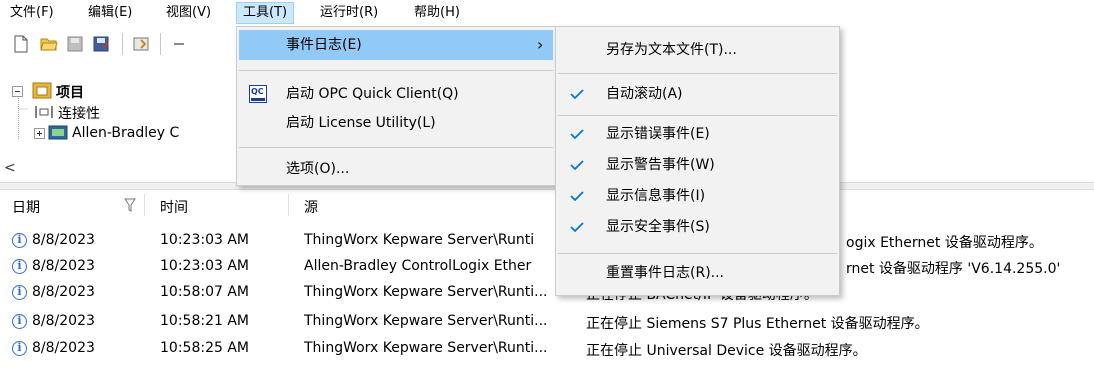  I want to click on menu-bar: 文件(F) 编辑(E) 视图(V) 工具(T) 运行时(R) 帮助(H), so click(547, 12).